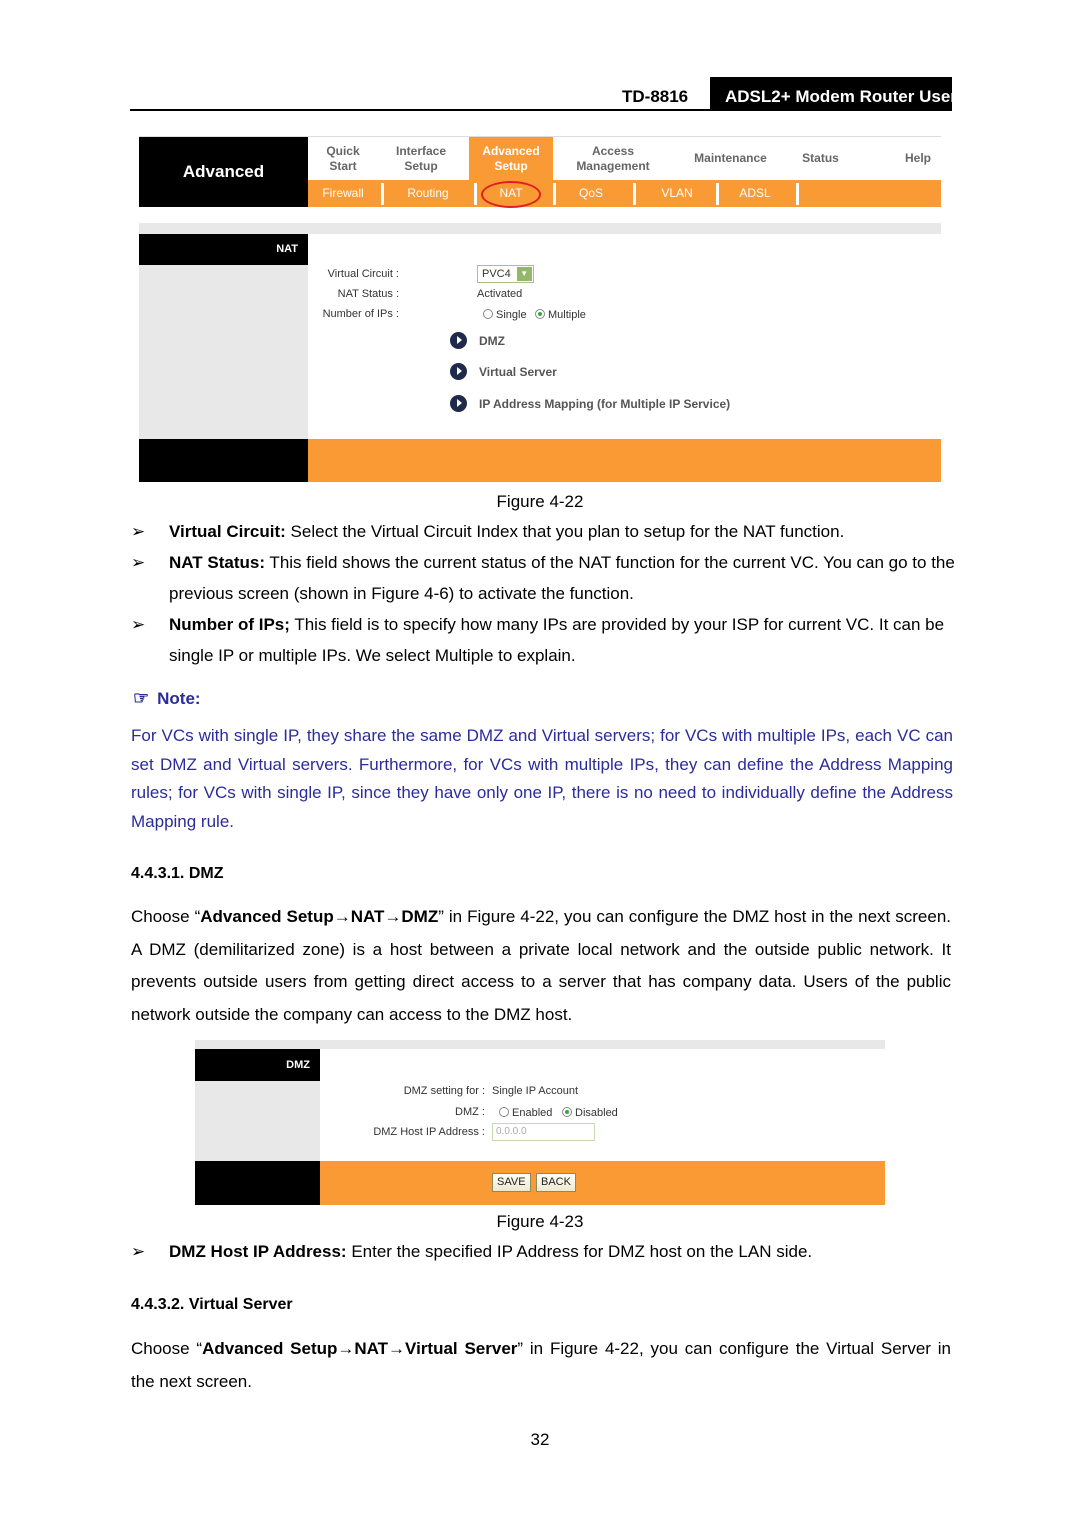  What do you see at coordinates (444, 1091) in the screenshot?
I see `dmz-setting-label: DMZ setting for :` at bounding box center [444, 1091].